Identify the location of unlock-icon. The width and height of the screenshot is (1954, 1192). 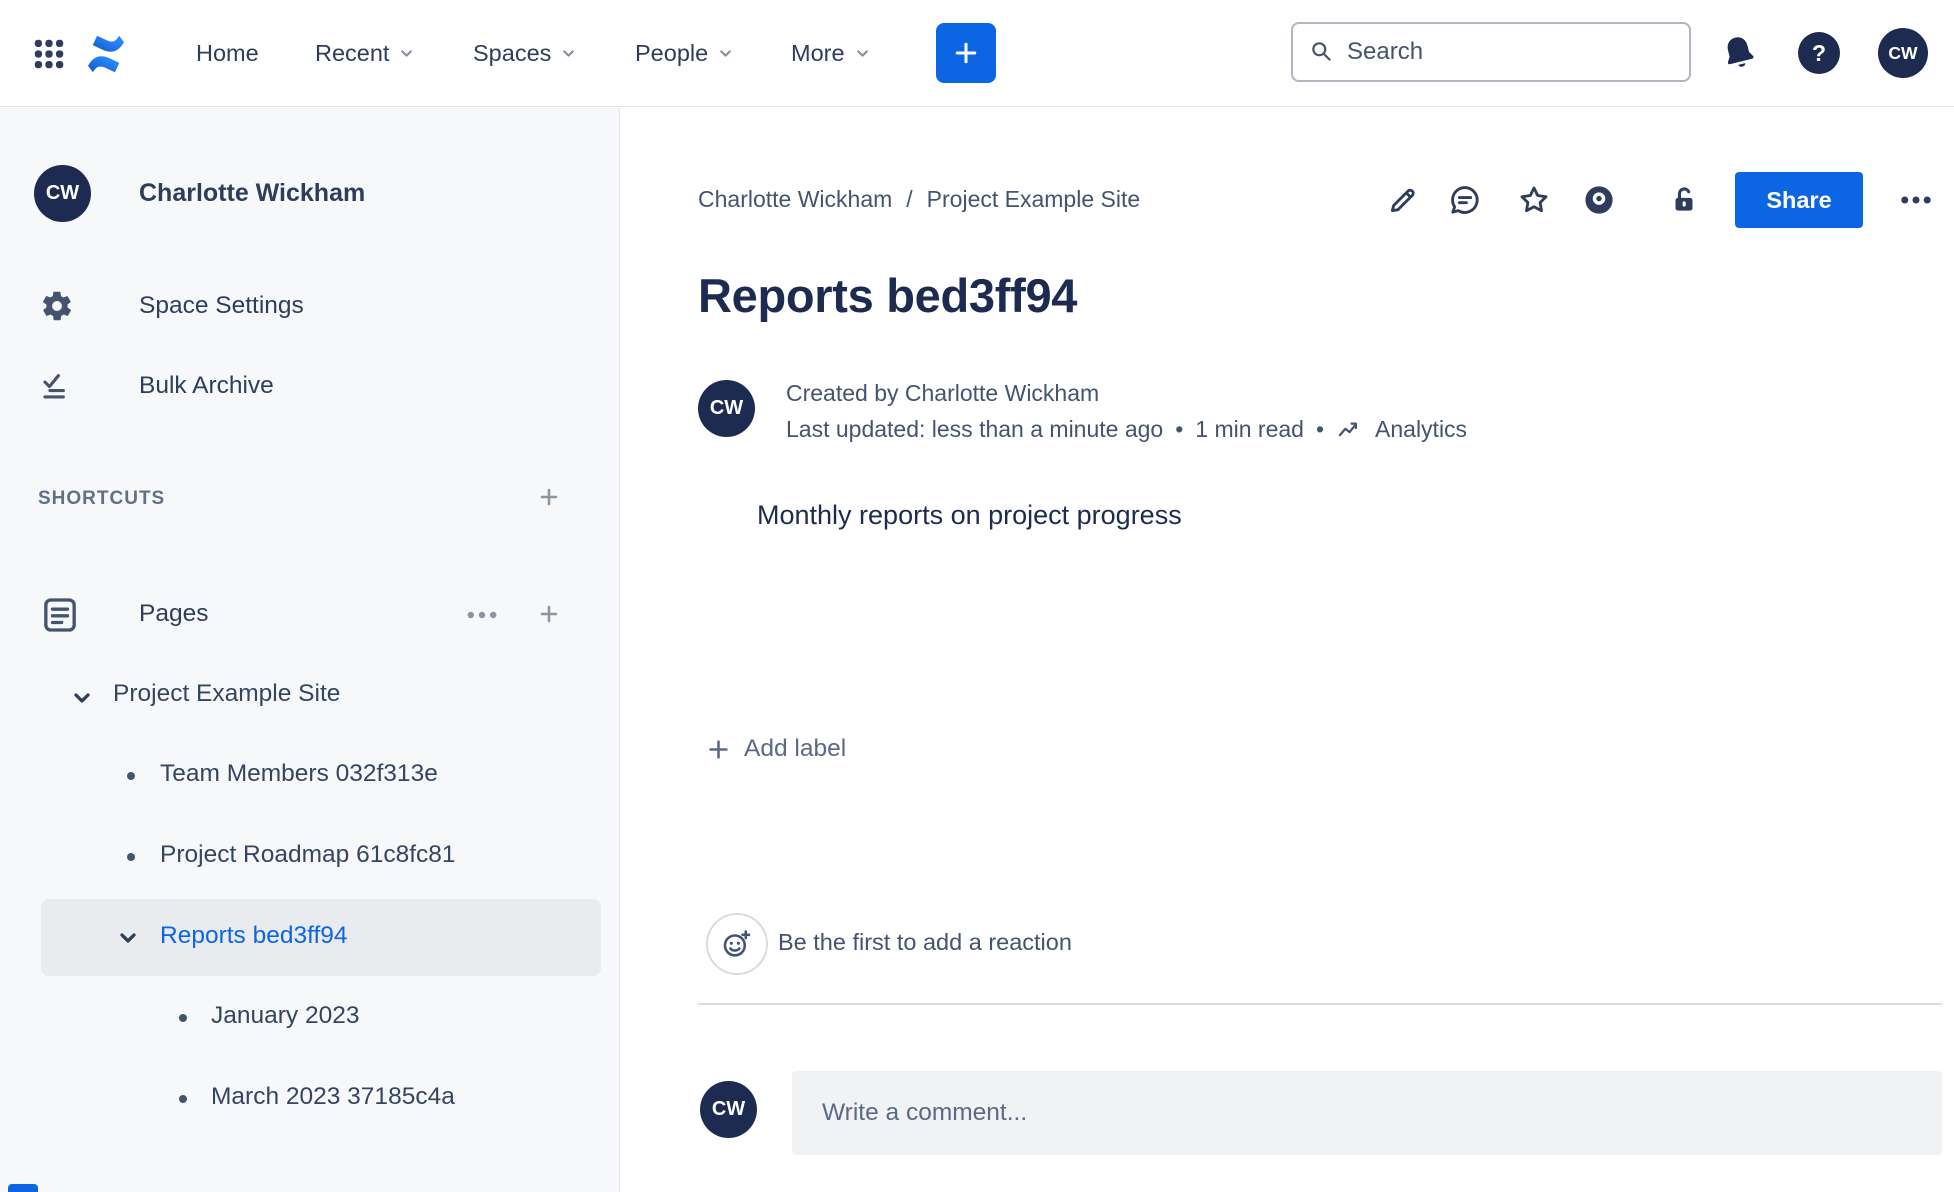
(1684, 199).